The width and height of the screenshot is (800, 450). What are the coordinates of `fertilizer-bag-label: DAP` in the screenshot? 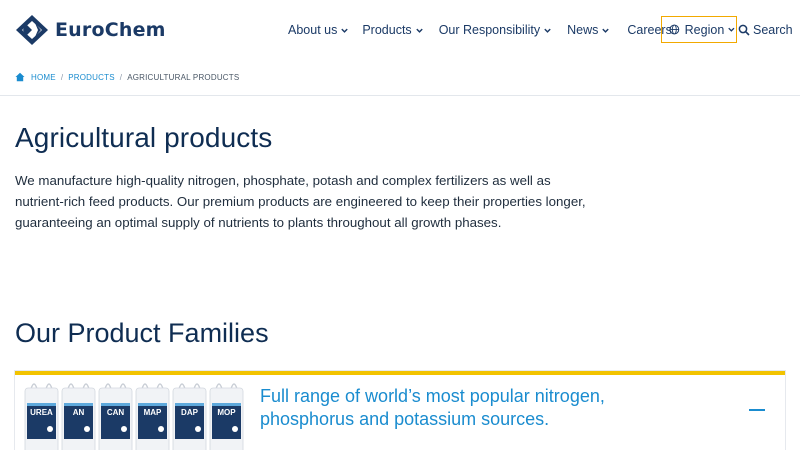 It's located at (190, 412).